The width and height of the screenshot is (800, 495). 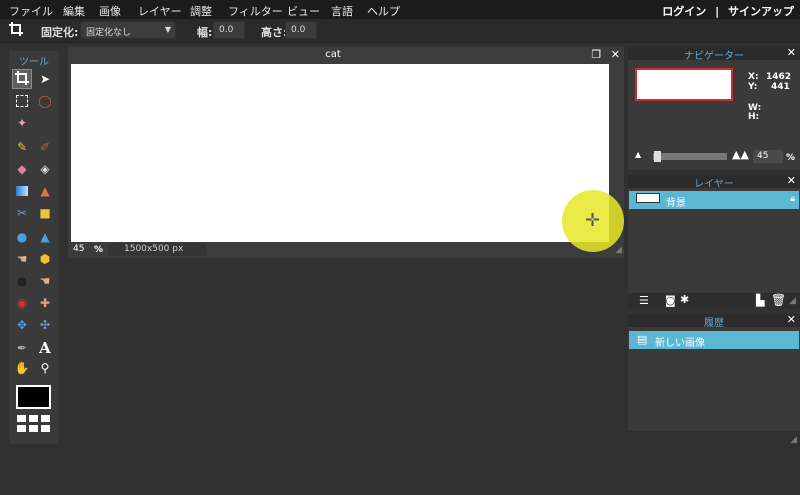 I want to click on menu-view: ビュー, so click(x=303, y=11).